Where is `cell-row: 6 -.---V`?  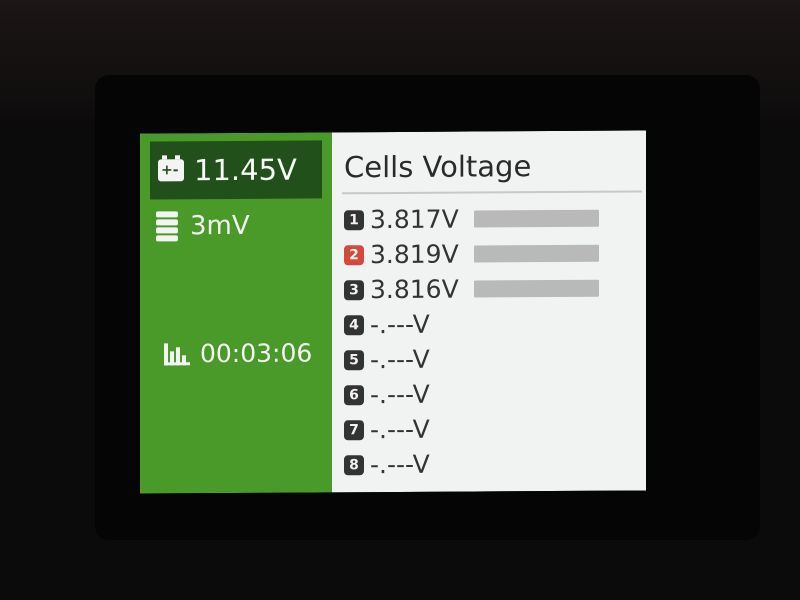
cell-row: 6 -.---V is located at coordinates (471, 394).